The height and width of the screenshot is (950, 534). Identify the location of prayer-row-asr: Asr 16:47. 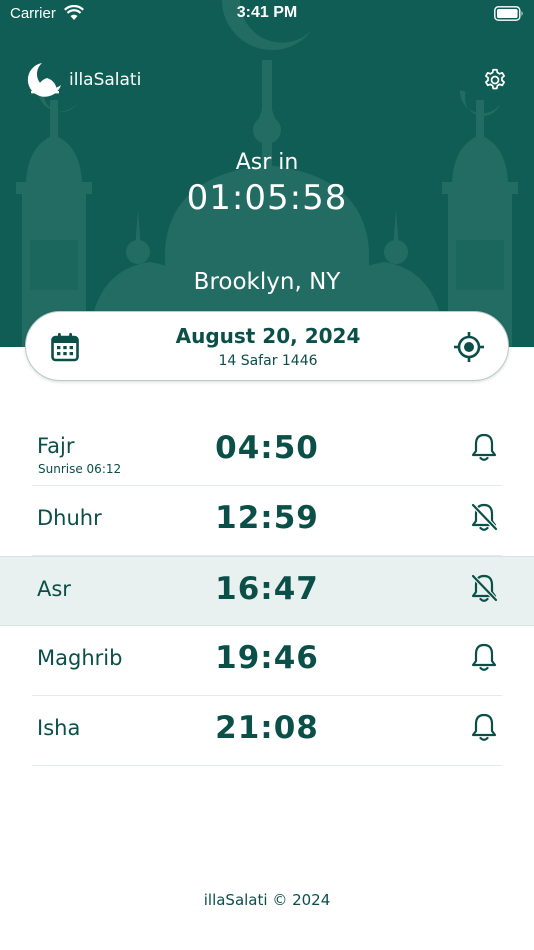
(267, 591).